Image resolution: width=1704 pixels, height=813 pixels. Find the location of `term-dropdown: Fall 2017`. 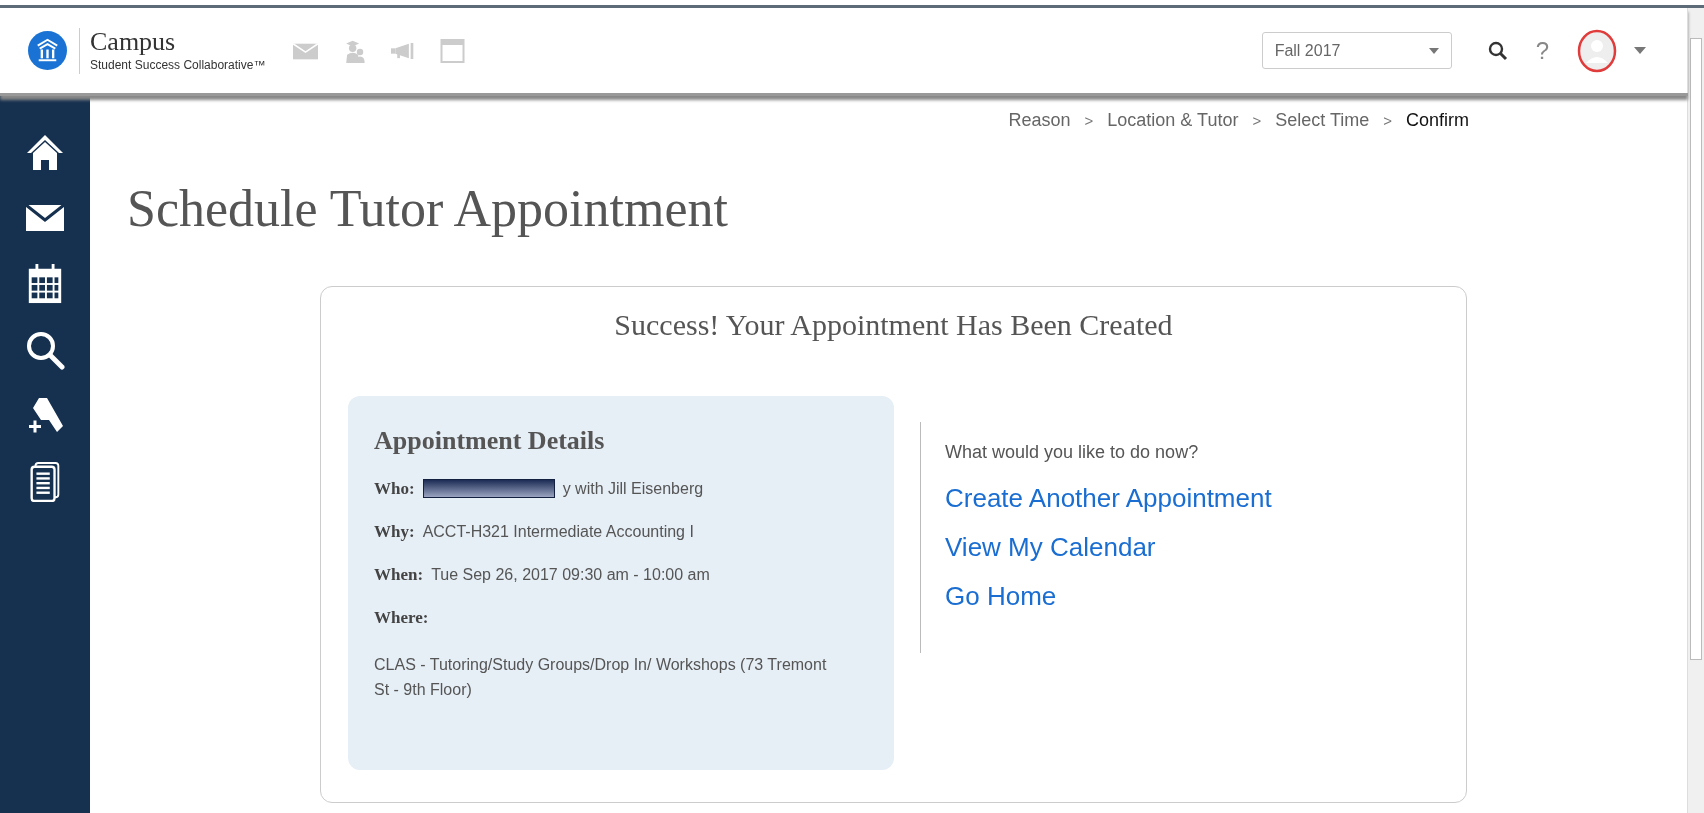

term-dropdown: Fall 2017 is located at coordinates (1356, 50).